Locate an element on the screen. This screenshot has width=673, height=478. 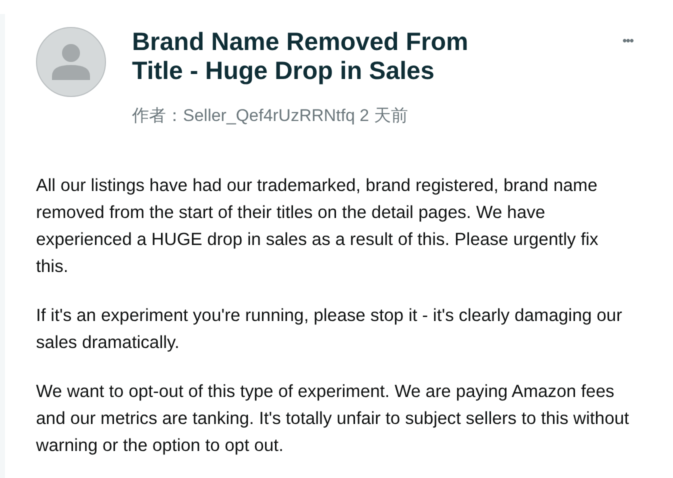
post-paragraph: If it's an experiment you're running, please stop it - it's clearly damaging our sales dramatically. is located at coordinates (330, 329).